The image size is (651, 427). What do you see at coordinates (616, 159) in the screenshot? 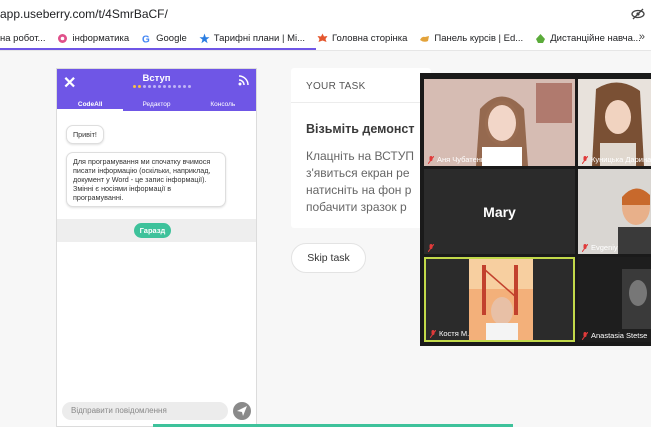
I see `participant-name: Куницька Дарина` at bounding box center [616, 159].